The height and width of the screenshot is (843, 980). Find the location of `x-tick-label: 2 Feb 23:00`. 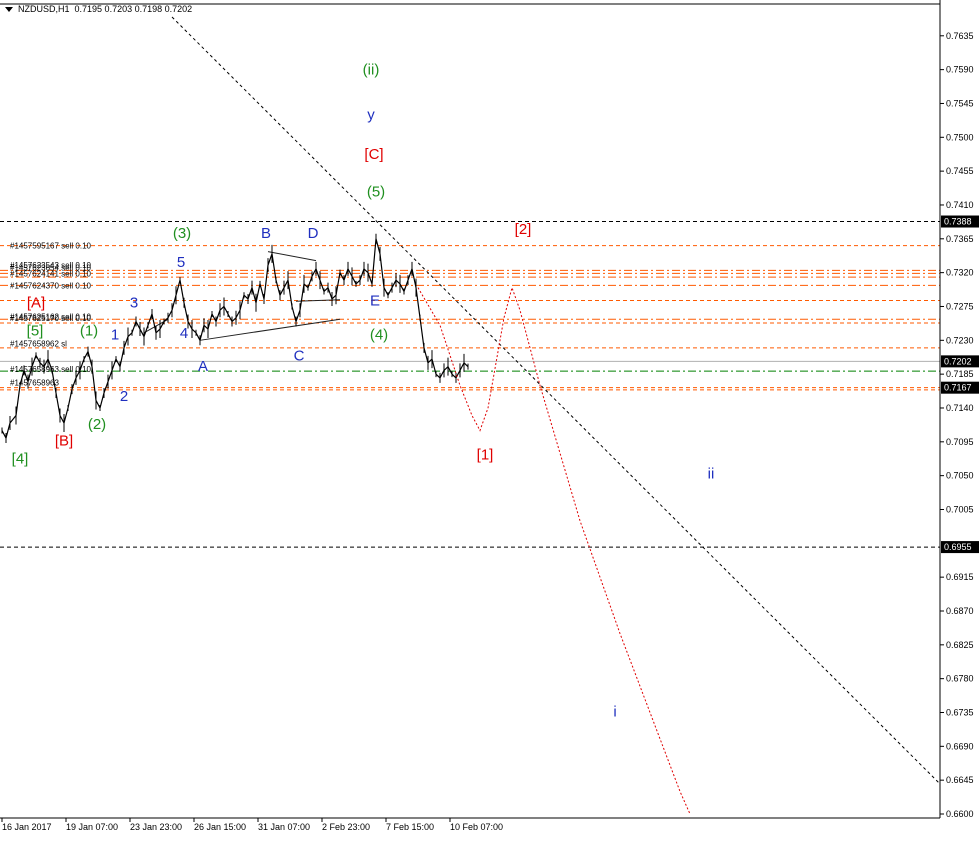

x-tick-label: 2 Feb 23:00 is located at coordinates (346, 827).